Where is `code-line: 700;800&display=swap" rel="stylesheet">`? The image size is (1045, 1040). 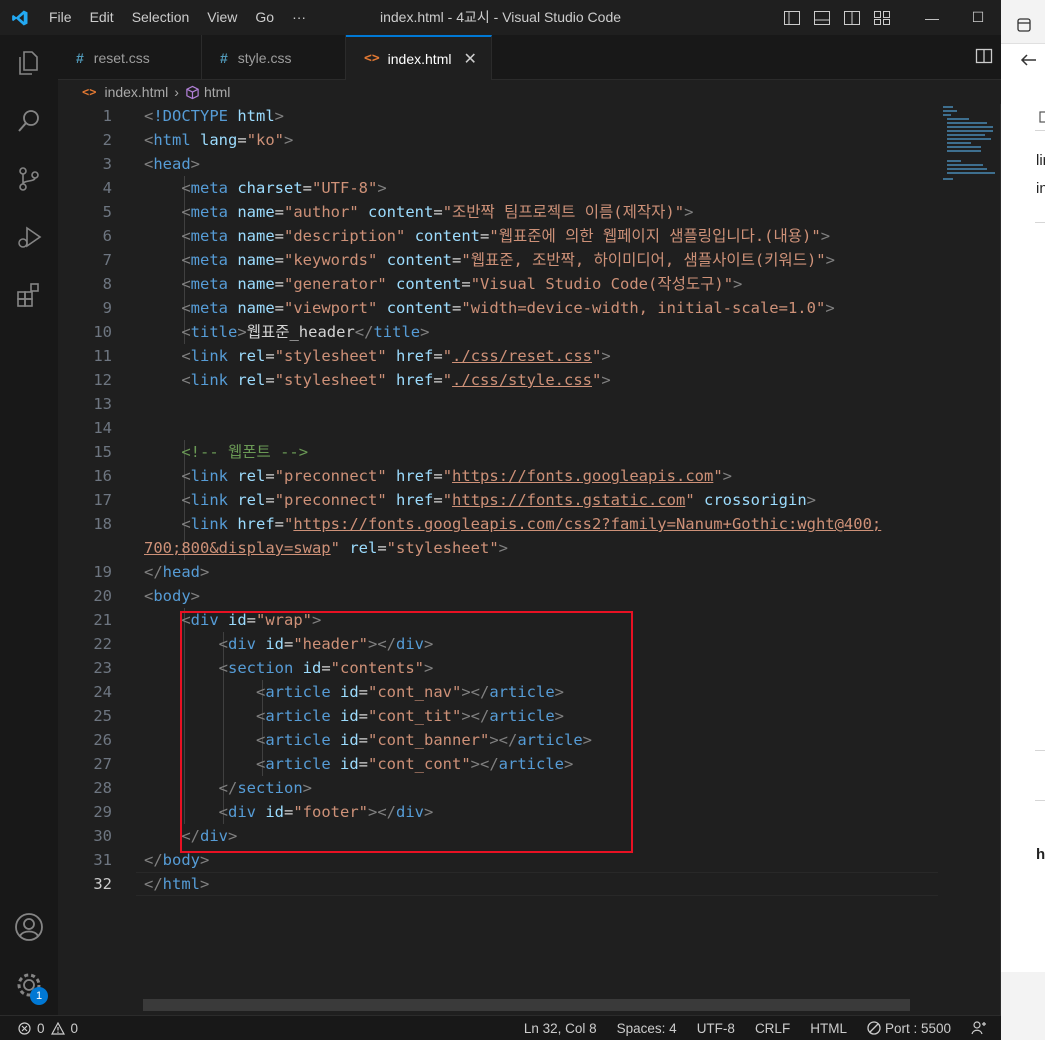 code-line: 700;800&display=swap" rel="stylesheet"> is located at coordinates (498, 548).